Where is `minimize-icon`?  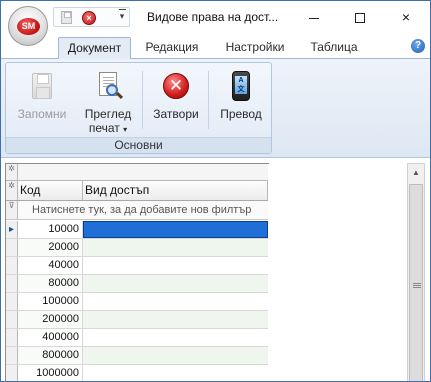 minimize-icon is located at coordinates (314, 18).